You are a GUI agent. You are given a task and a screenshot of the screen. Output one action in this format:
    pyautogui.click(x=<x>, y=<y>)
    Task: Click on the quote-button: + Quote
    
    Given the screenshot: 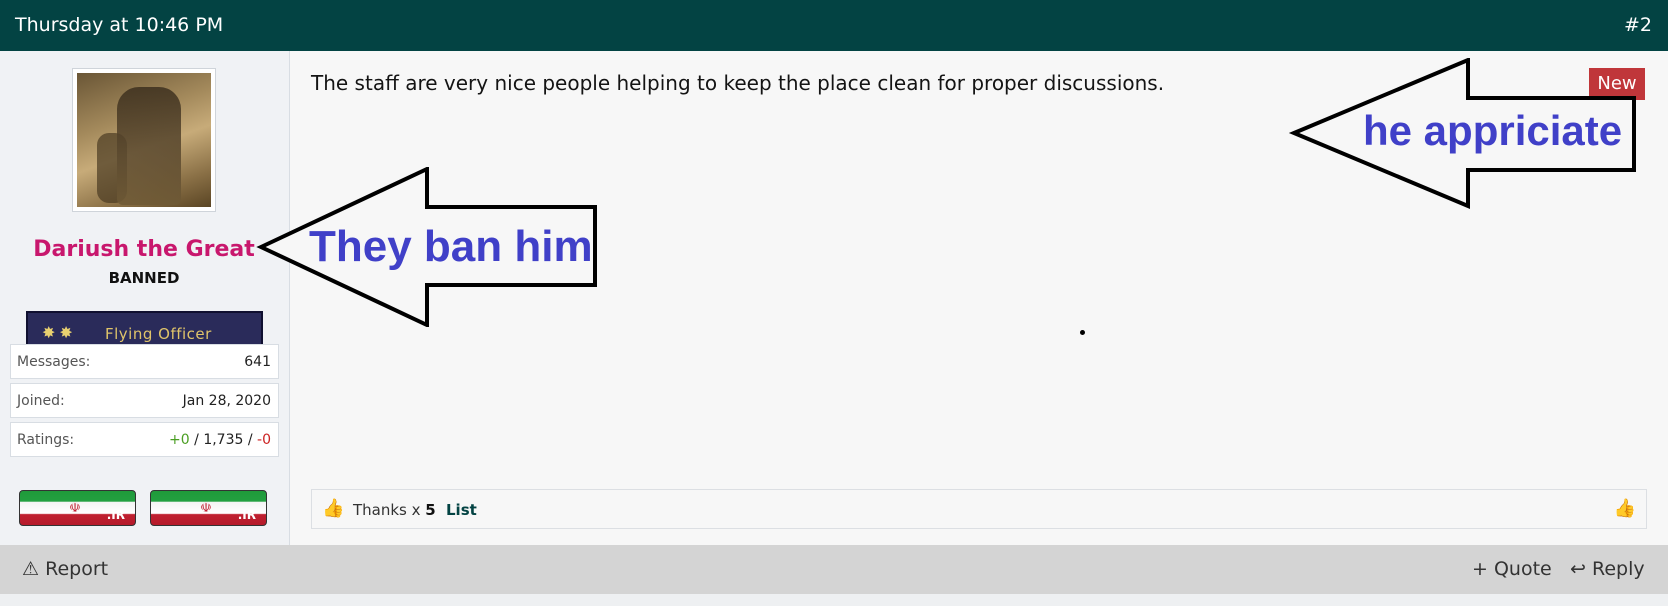 What is the action you would take?
    pyautogui.click(x=1512, y=569)
    